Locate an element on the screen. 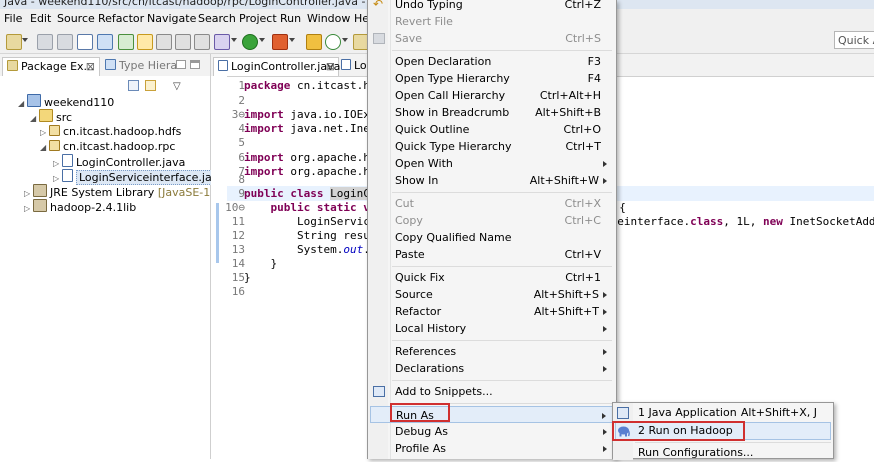  menu-item-copy: Copy Ctrl+C is located at coordinates (491, 220).